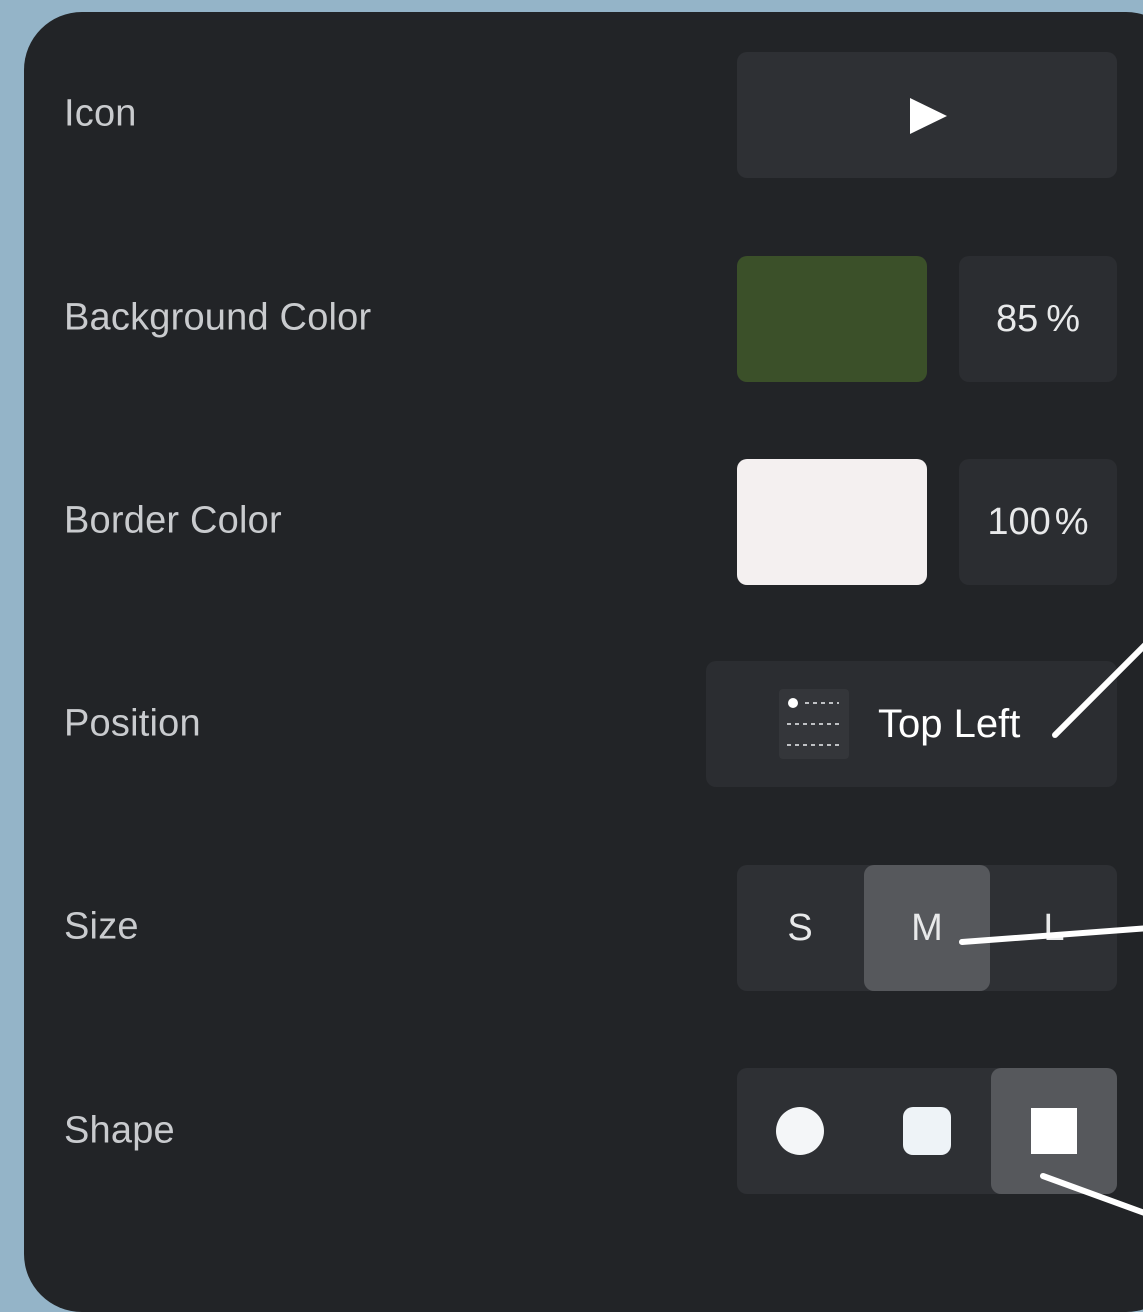 The height and width of the screenshot is (1312, 1143). Describe the element at coordinates (814, 724) in the screenshot. I see `position-grid-icon` at that location.